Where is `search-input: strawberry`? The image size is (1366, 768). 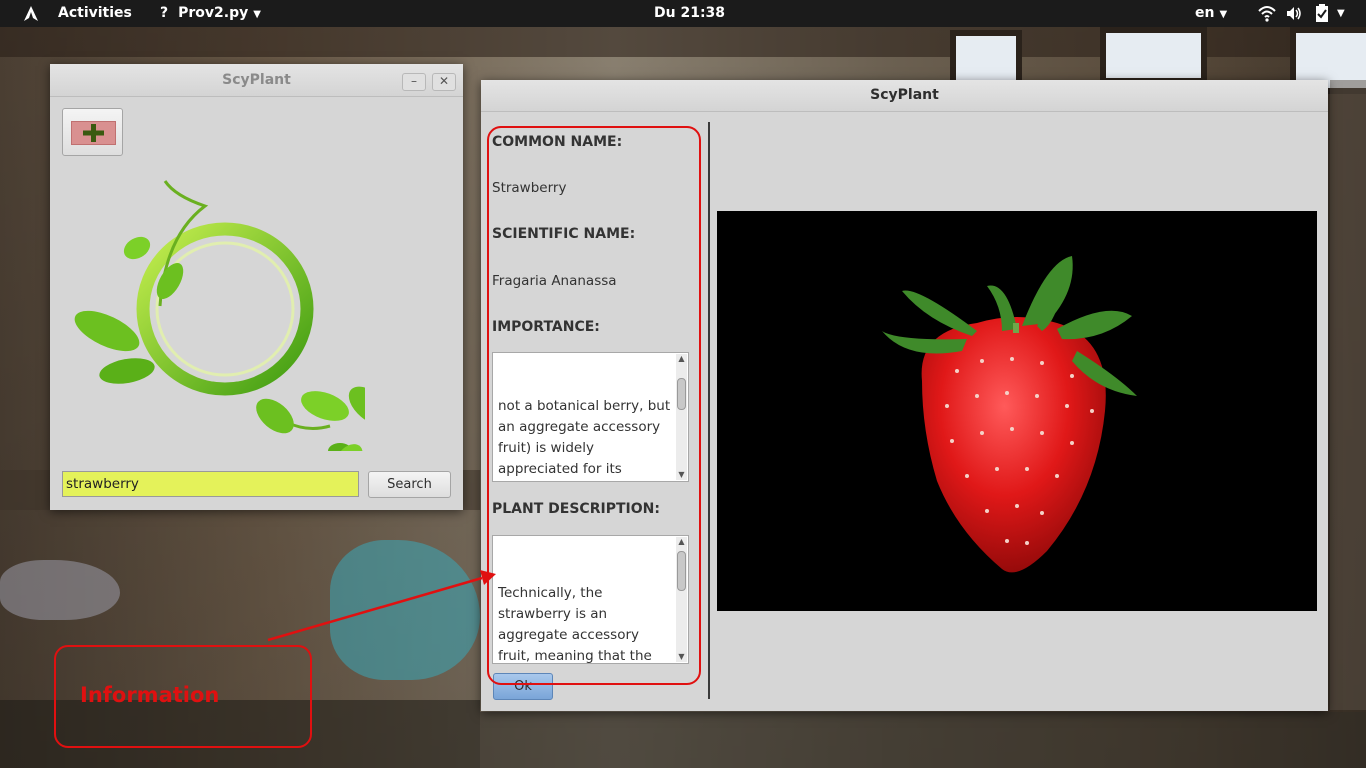
search-input: strawberry is located at coordinates (210, 484).